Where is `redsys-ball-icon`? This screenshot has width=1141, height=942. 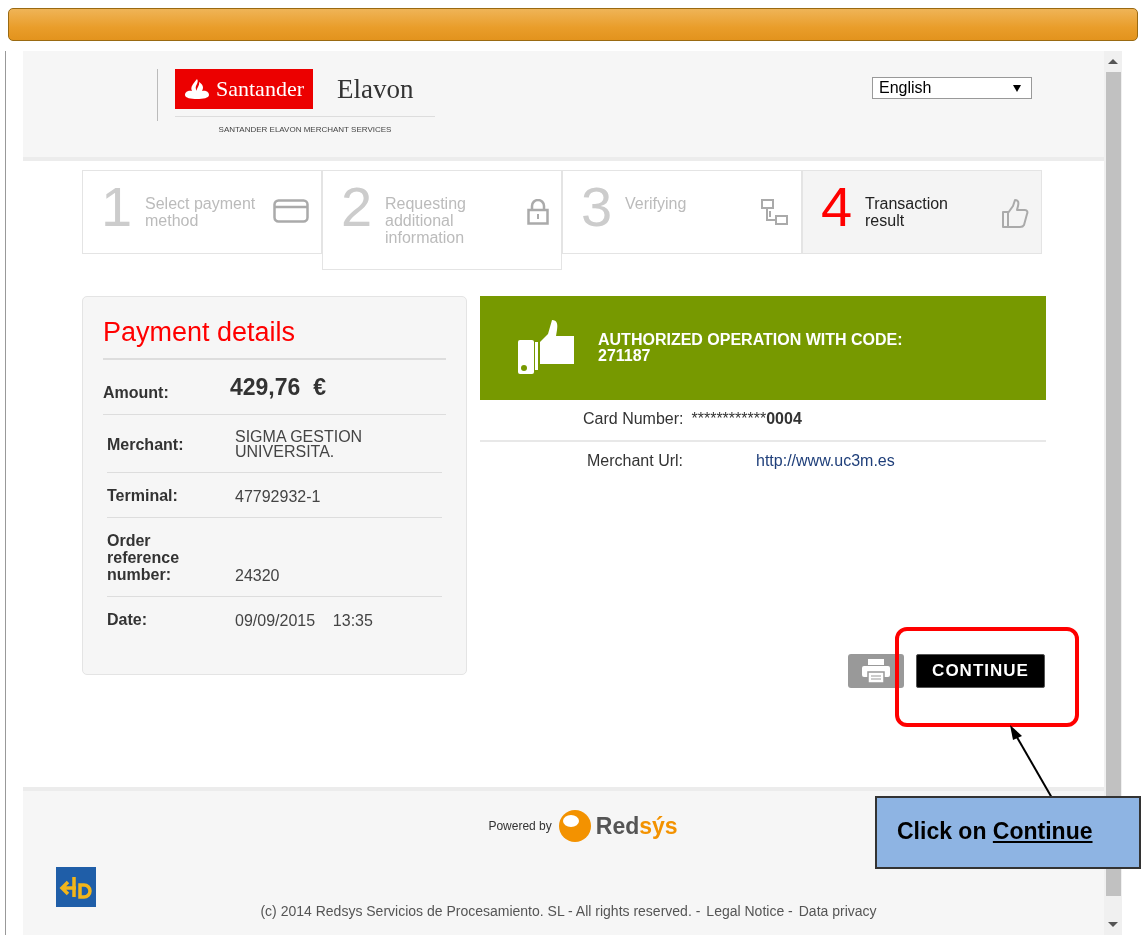
redsys-ball-icon is located at coordinates (574, 826).